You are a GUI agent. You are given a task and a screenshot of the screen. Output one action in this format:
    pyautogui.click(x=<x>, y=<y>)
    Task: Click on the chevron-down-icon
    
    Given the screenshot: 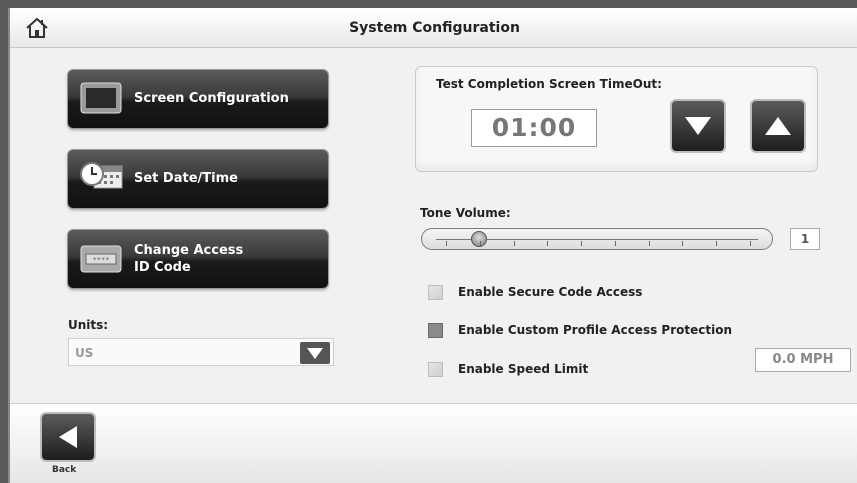 What is the action you would take?
    pyautogui.click(x=315, y=353)
    